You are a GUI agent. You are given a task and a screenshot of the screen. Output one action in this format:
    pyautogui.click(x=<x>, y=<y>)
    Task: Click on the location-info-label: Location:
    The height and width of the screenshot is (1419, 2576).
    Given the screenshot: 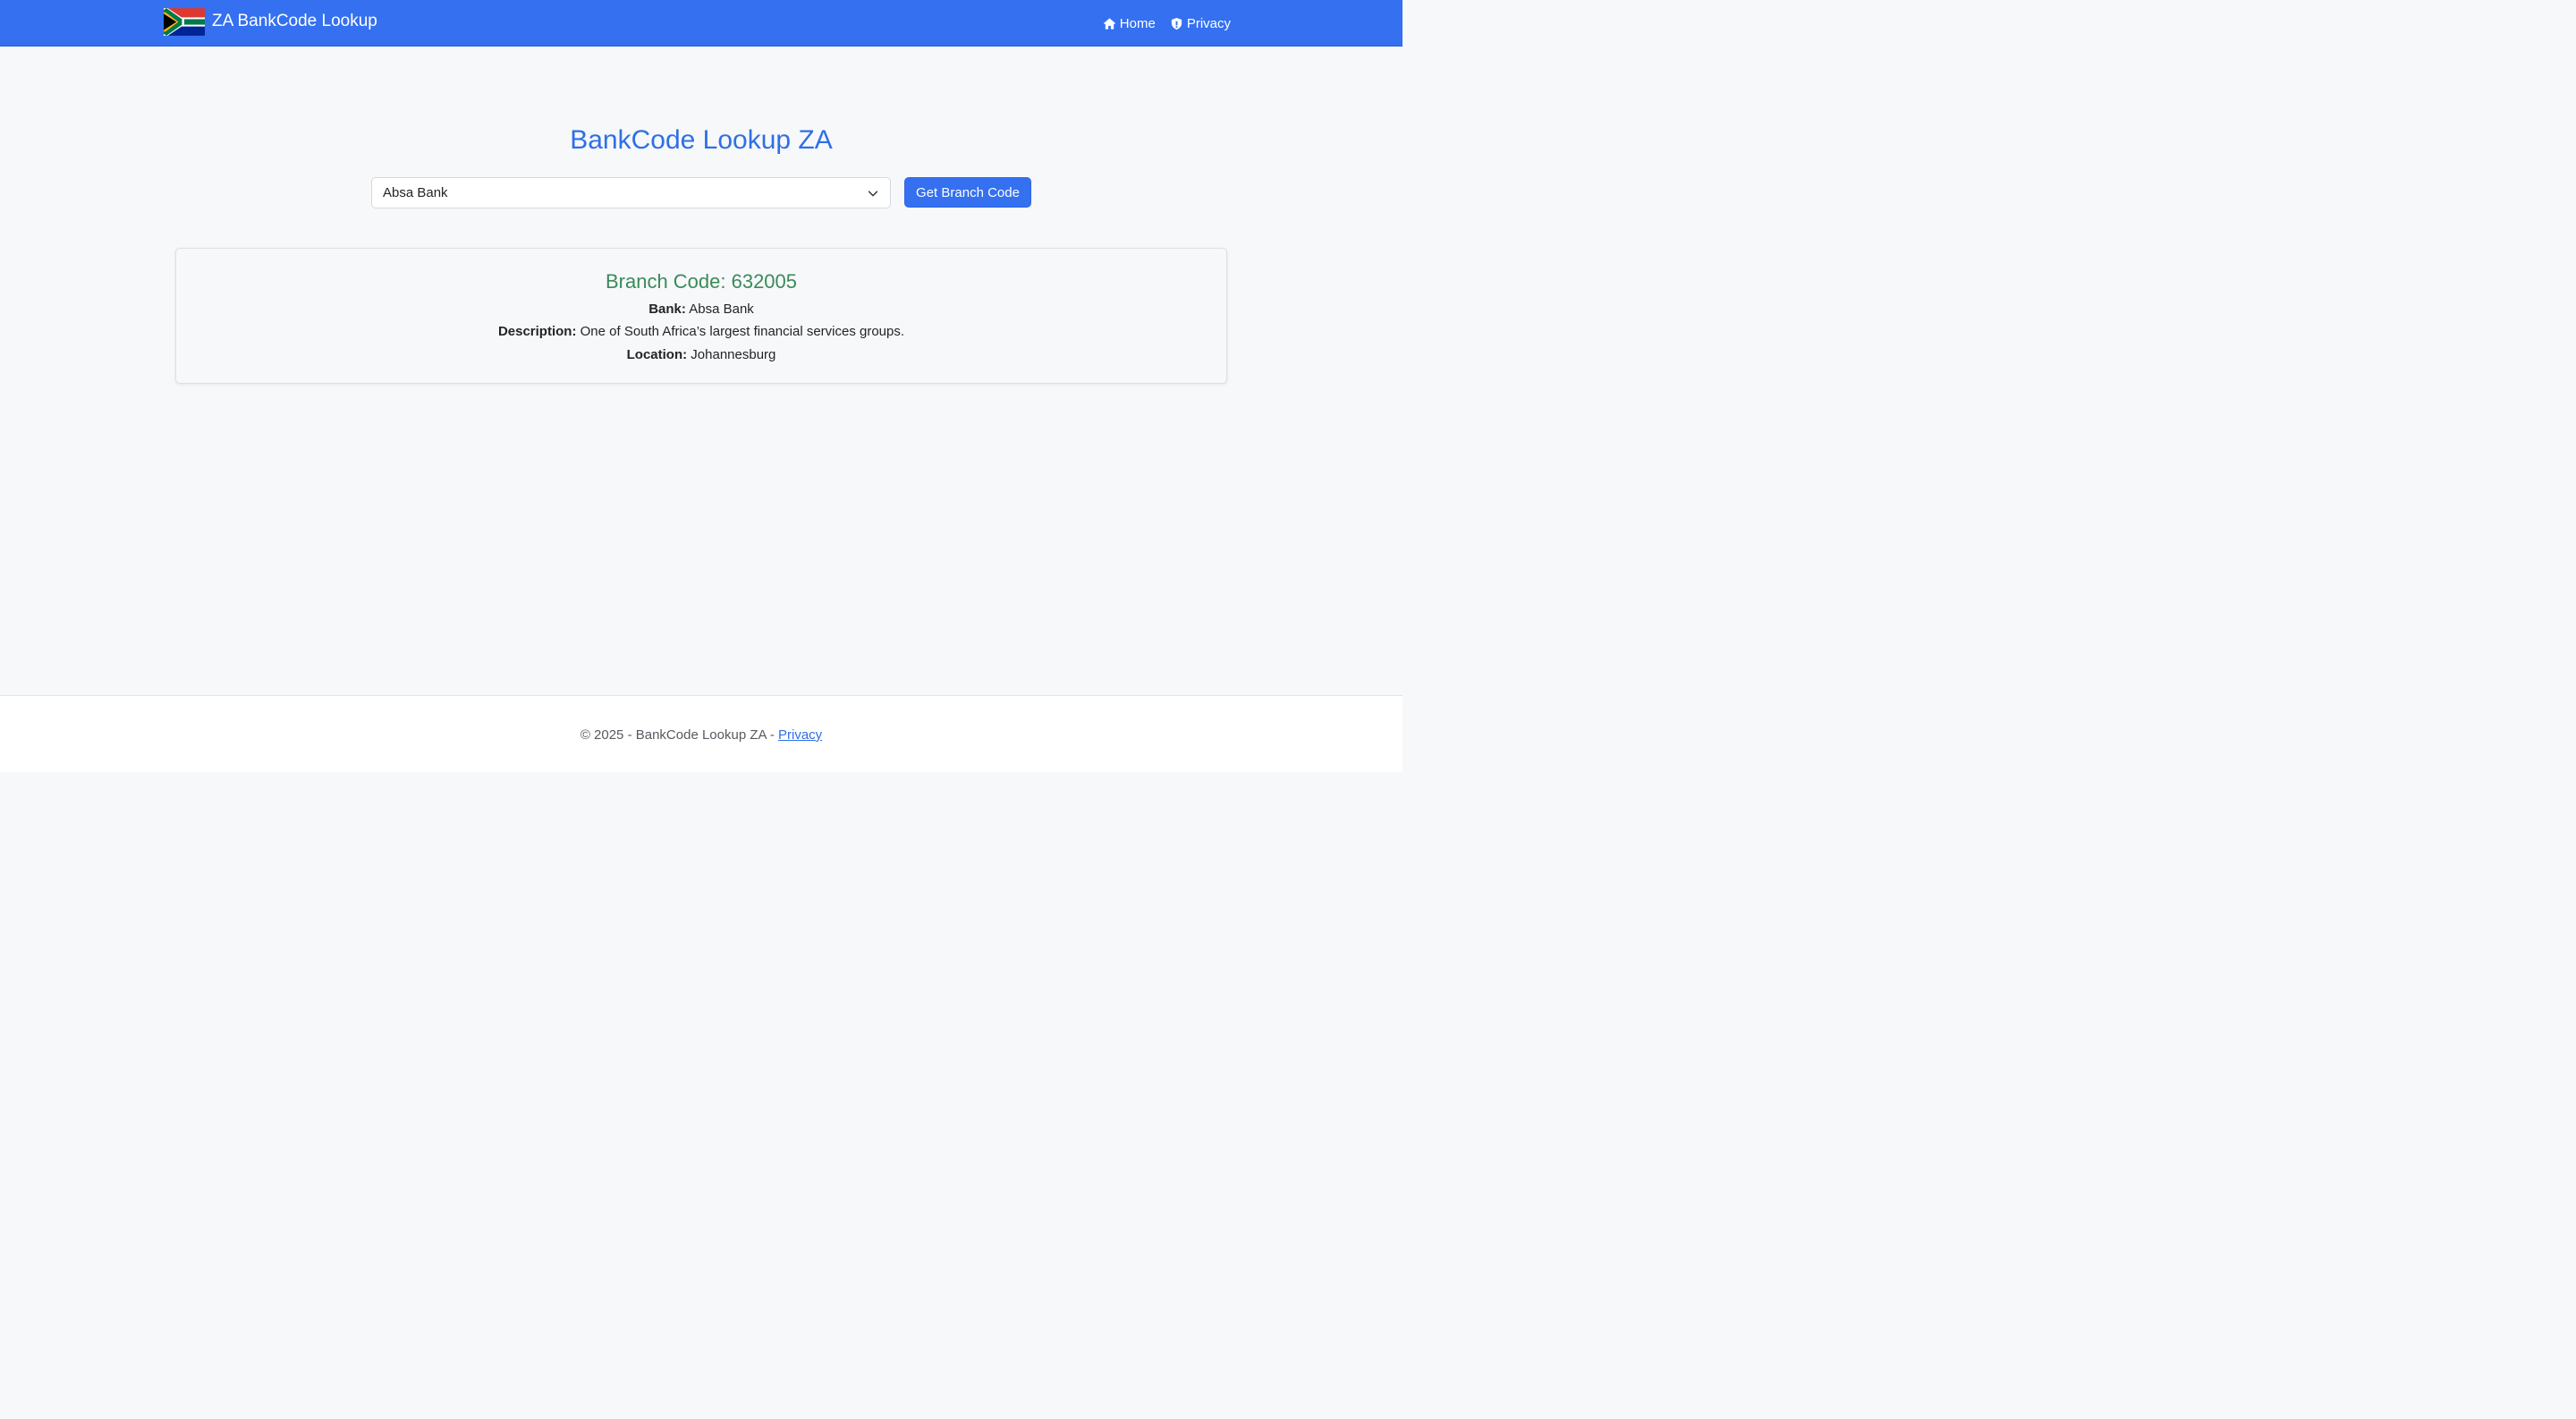 What is the action you would take?
    pyautogui.click(x=657, y=354)
    